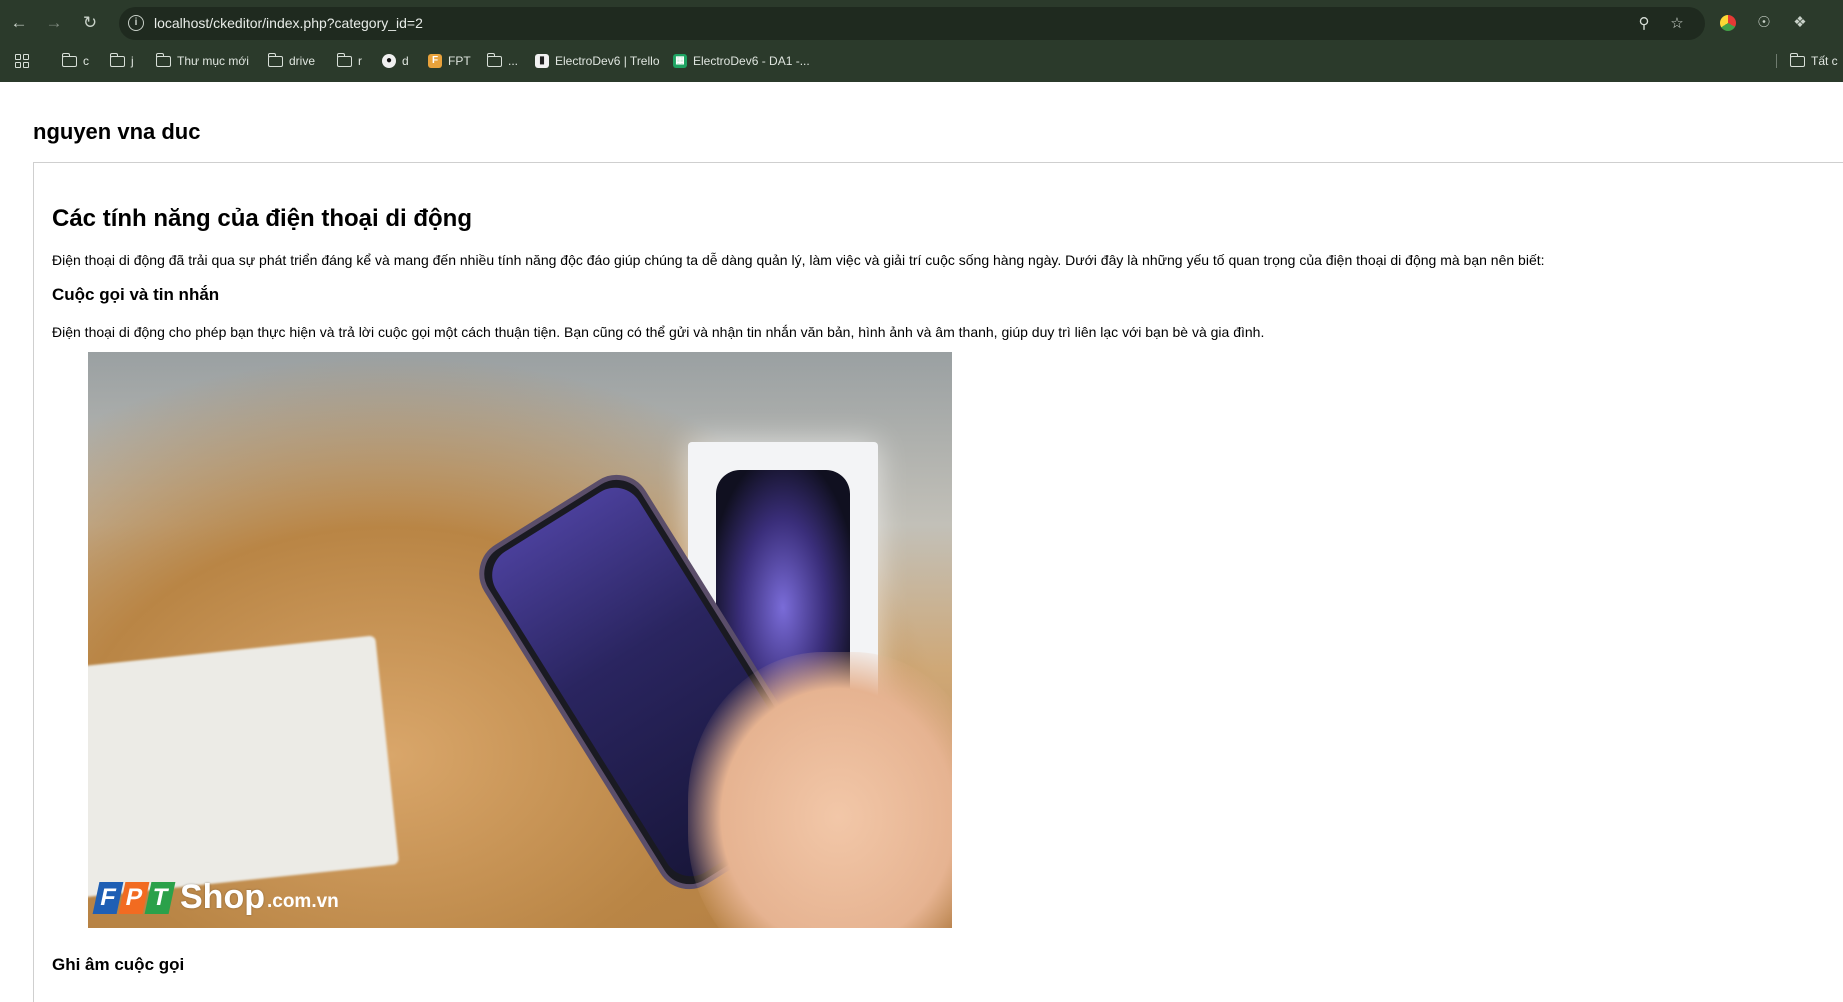  Describe the element at coordinates (136, 294) in the screenshot. I see `section-heading-calls-messages: Cuộc gọi và tin nhắn` at that location.